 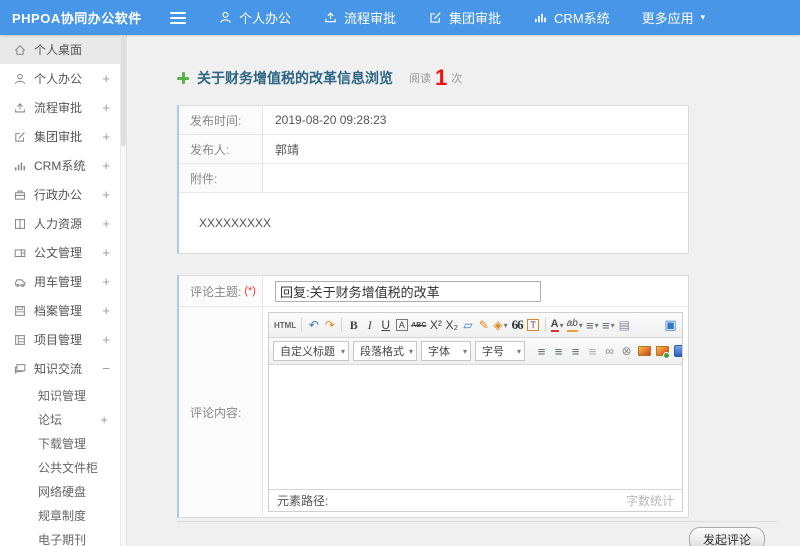 I want to click on scrawl-button, so click(x=662, y=351).